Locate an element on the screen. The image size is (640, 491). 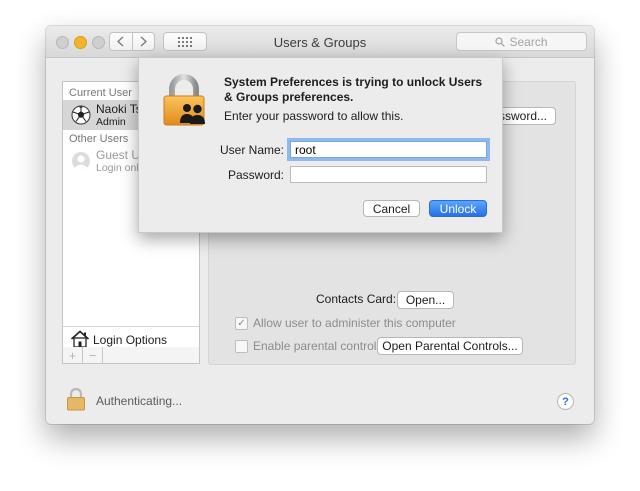
allow-admin-checkbox: ✓ is located at coordinates (241, 323).